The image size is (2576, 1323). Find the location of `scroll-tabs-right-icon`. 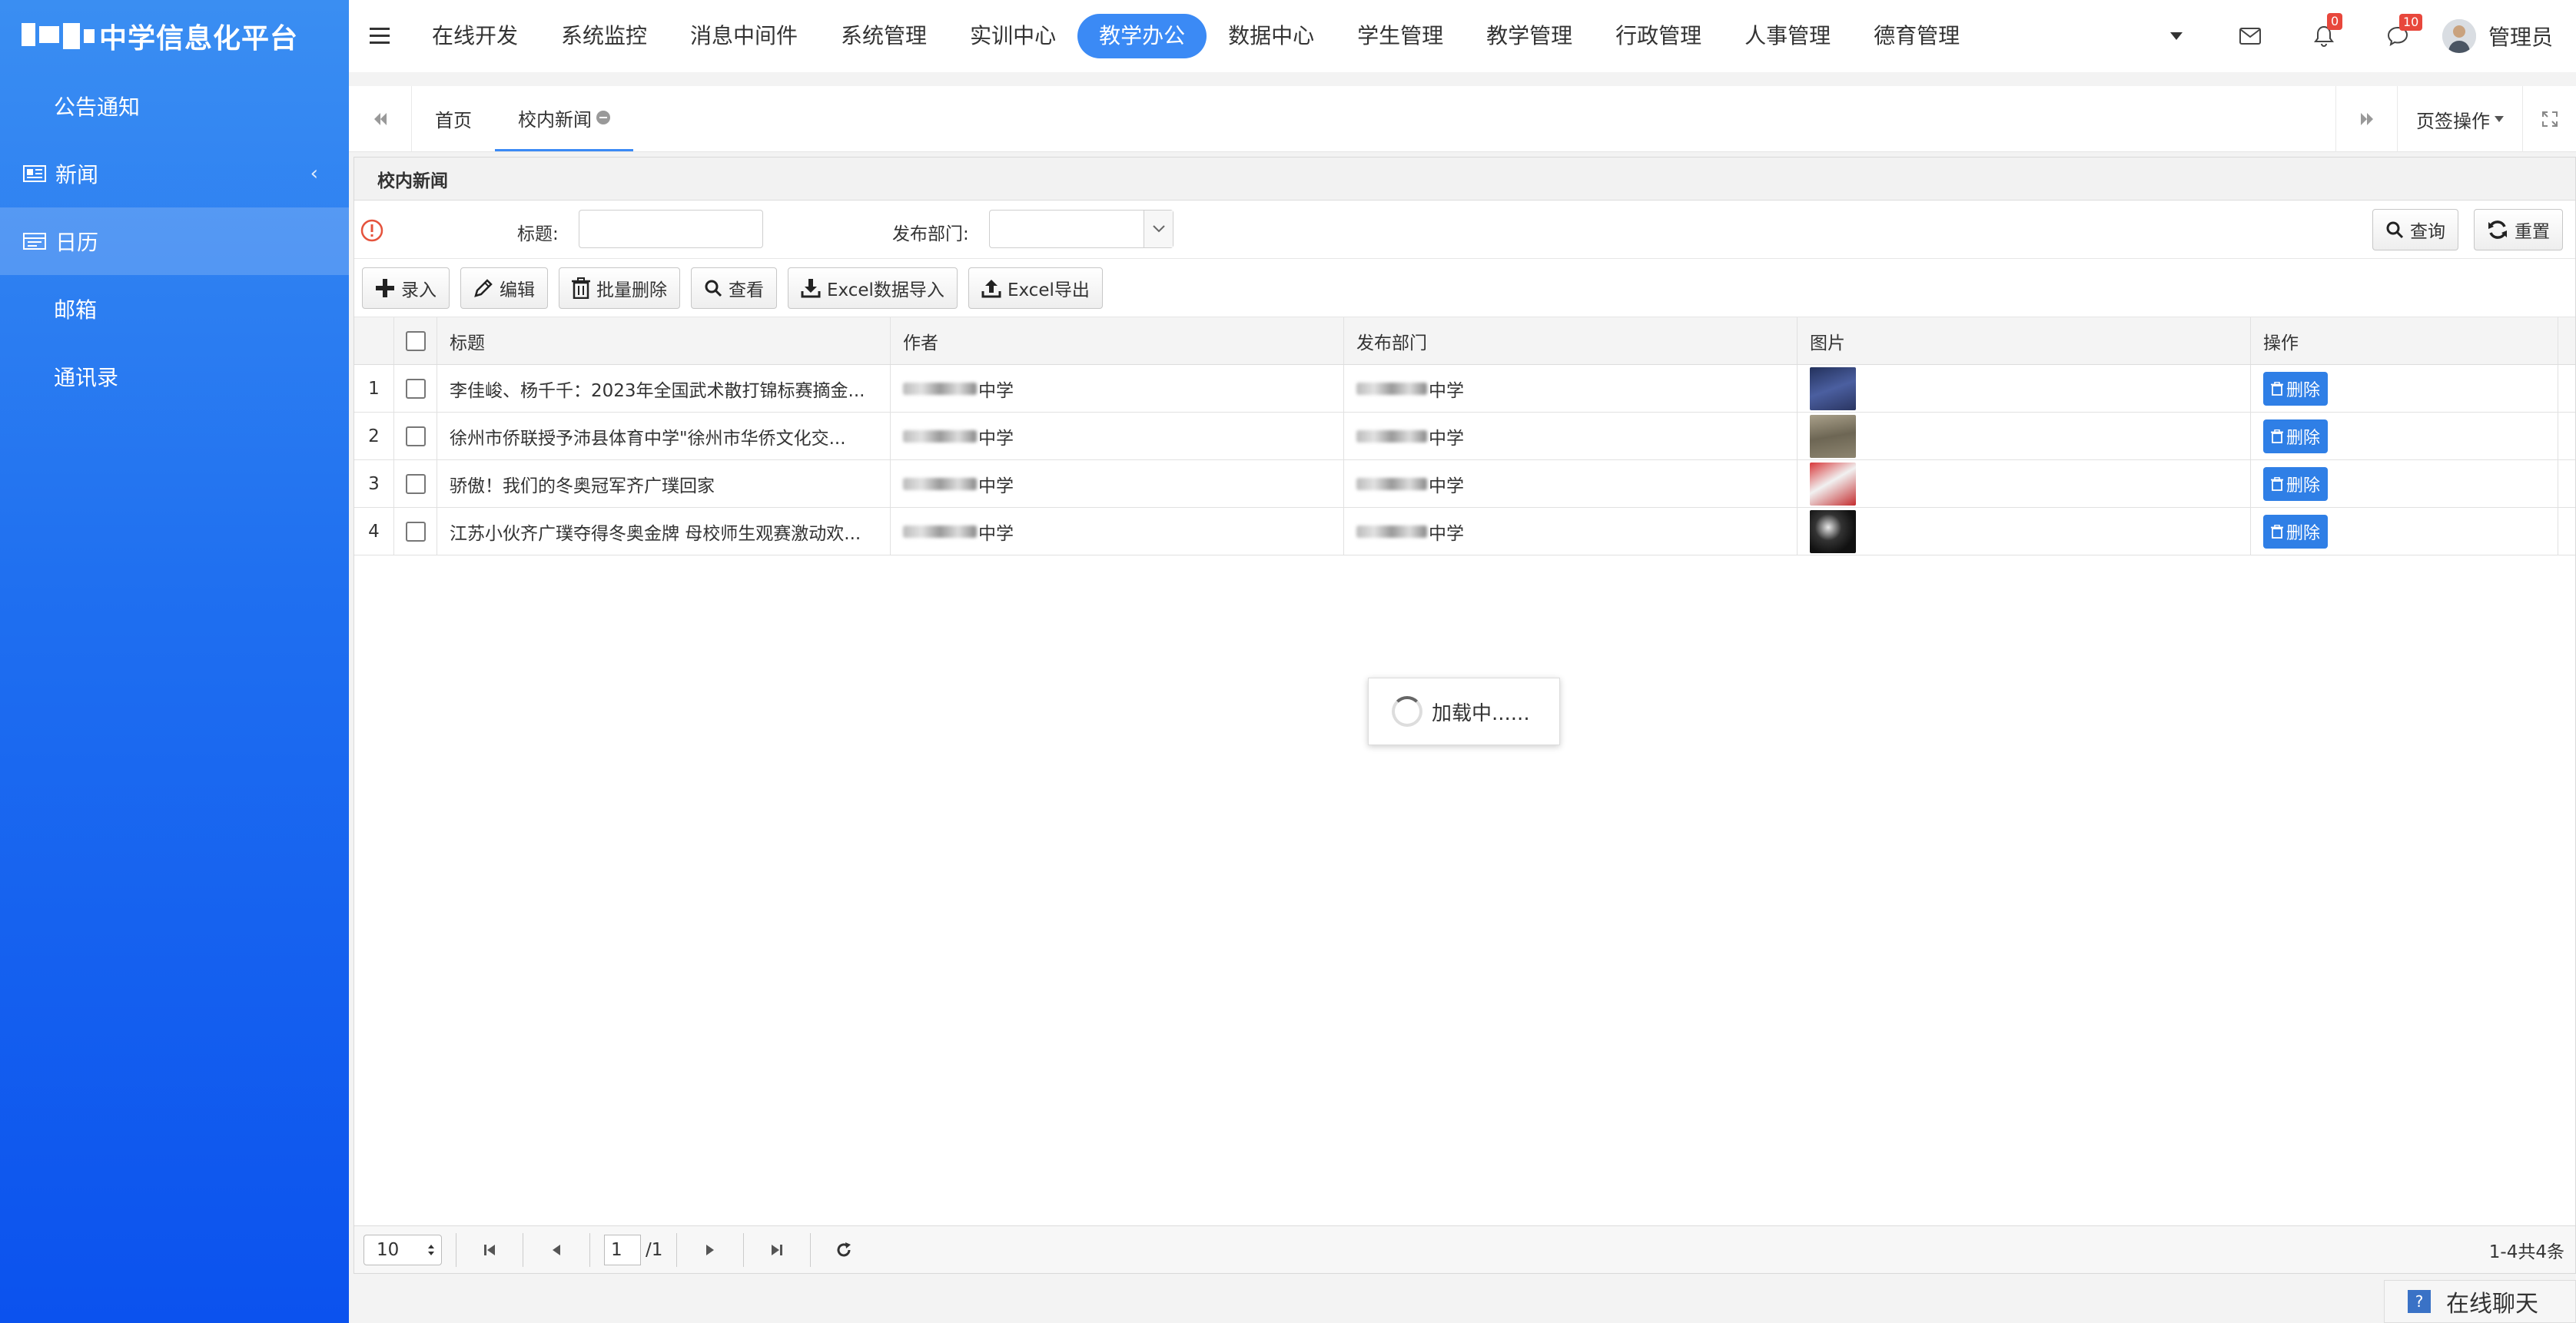

scroll-tabs-right-icon is located at coordinates (2366, 119).